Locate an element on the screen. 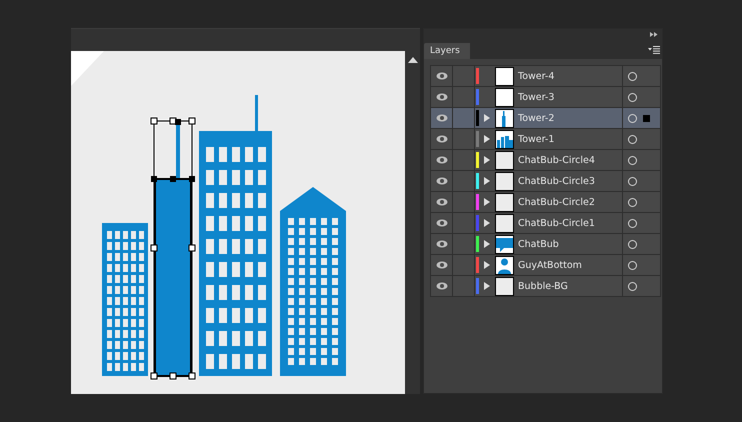 This screenshot has height=422, width=742. layer-row: ChatBub-Circle1 is located at coordinates (545, 223).